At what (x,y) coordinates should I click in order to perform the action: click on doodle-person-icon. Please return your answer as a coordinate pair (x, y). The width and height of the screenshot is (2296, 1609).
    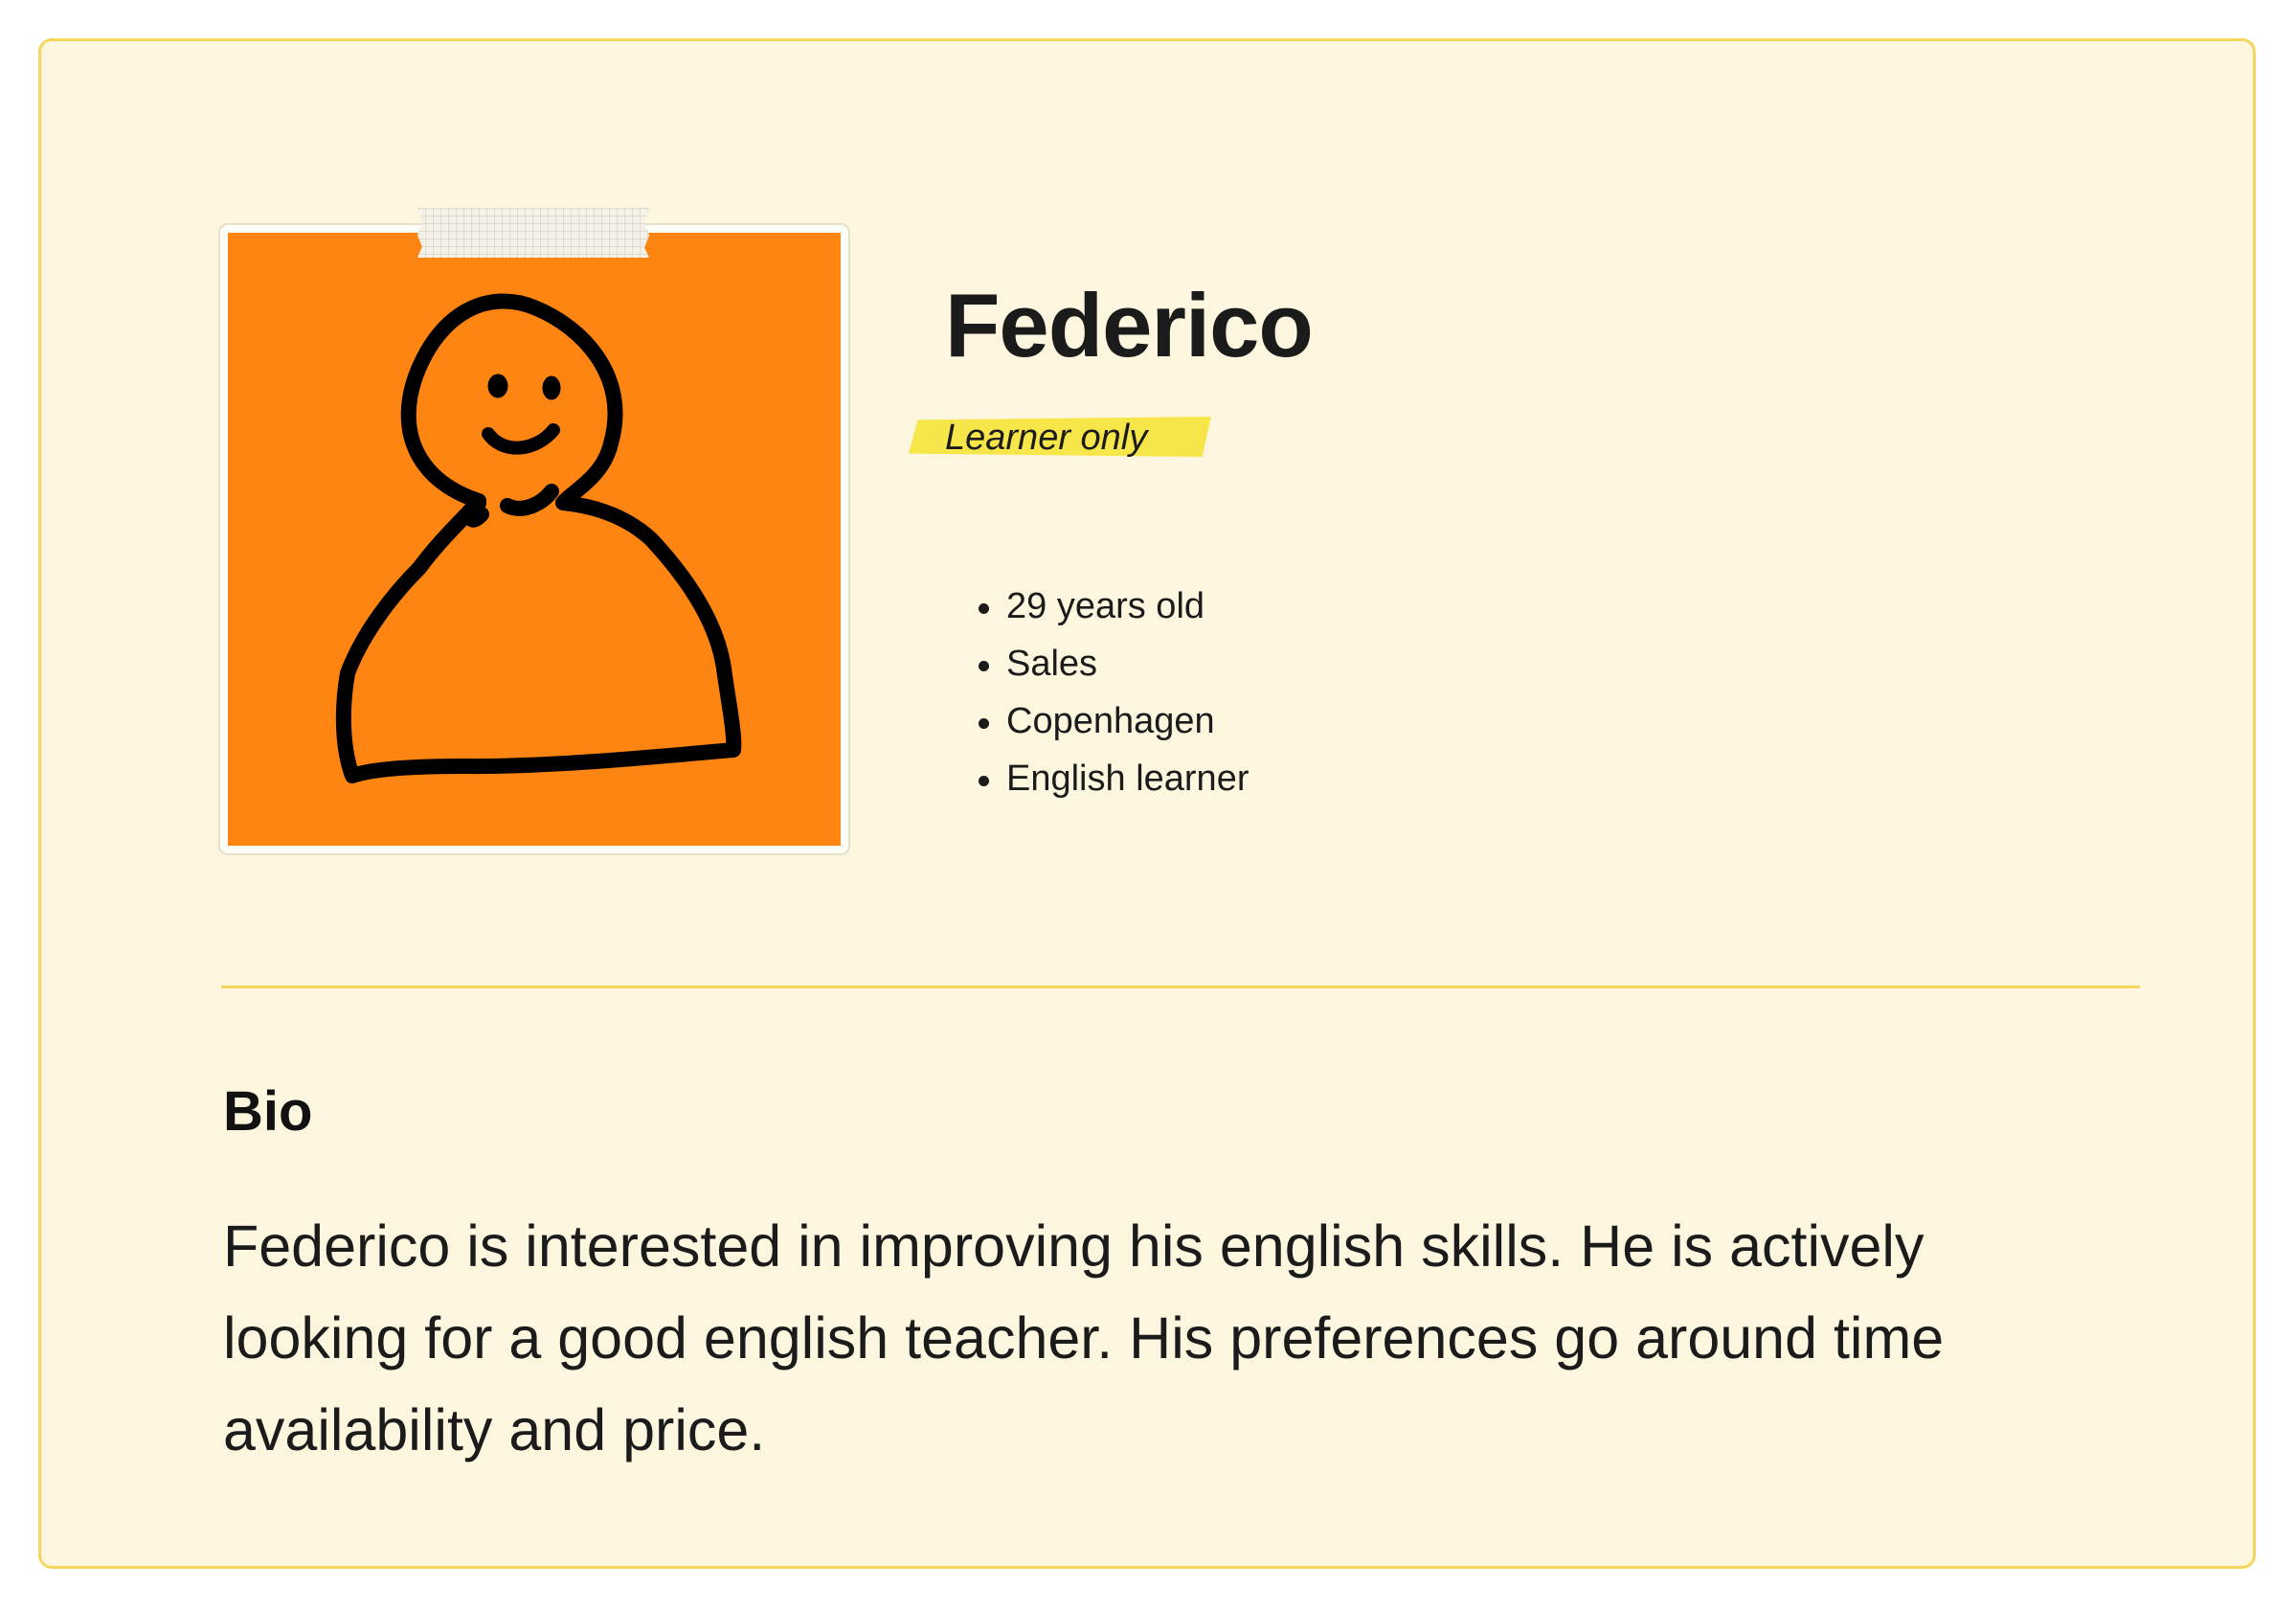
    Looking at the image, I should click on (538, 538).